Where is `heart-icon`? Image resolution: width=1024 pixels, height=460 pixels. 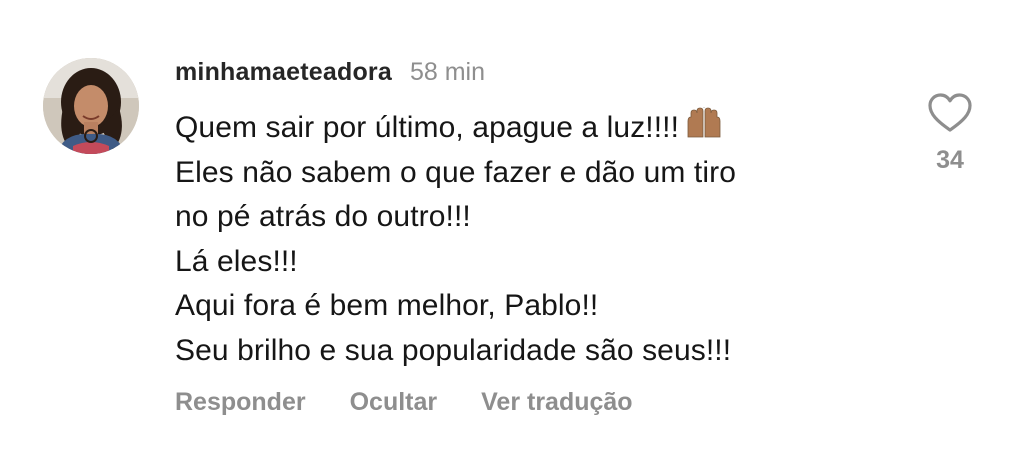
heart-icon is located at coordinates (950, 113).